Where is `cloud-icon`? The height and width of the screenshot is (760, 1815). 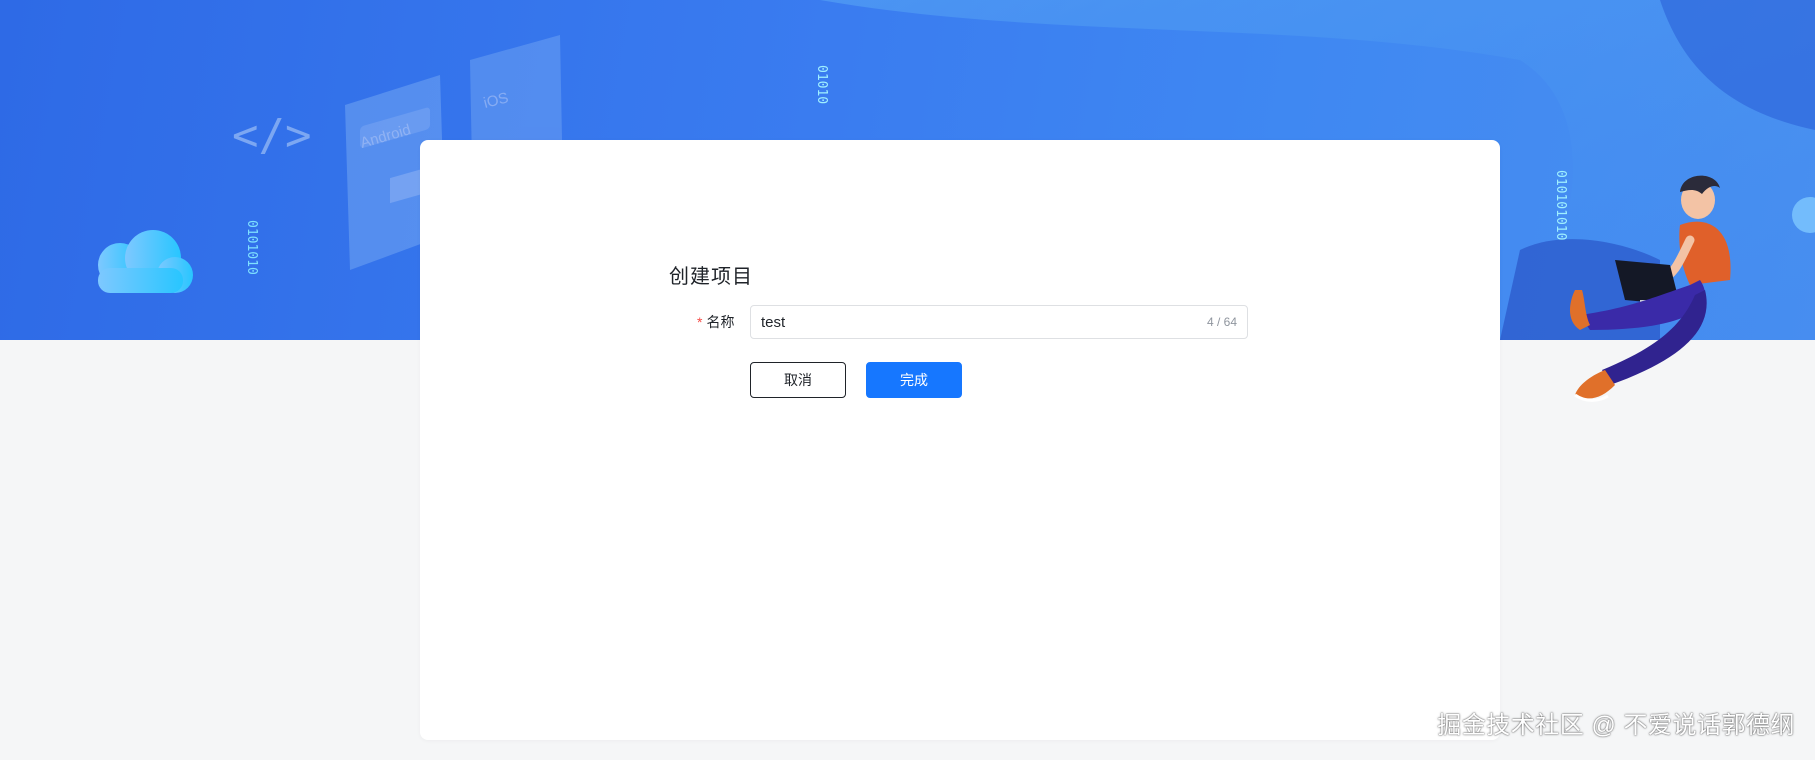 cloud-icon is located at coordinates (145, 261).